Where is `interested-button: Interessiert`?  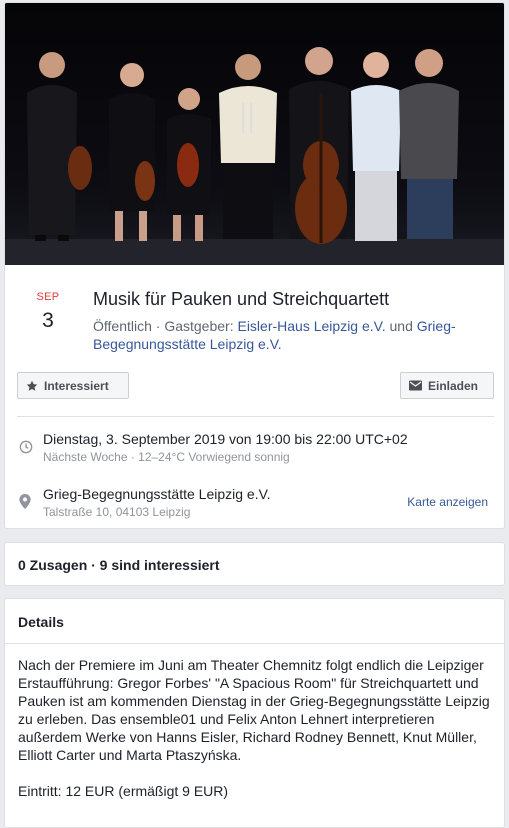 interested-button: Interessiert is located at coordinates (73, 385).